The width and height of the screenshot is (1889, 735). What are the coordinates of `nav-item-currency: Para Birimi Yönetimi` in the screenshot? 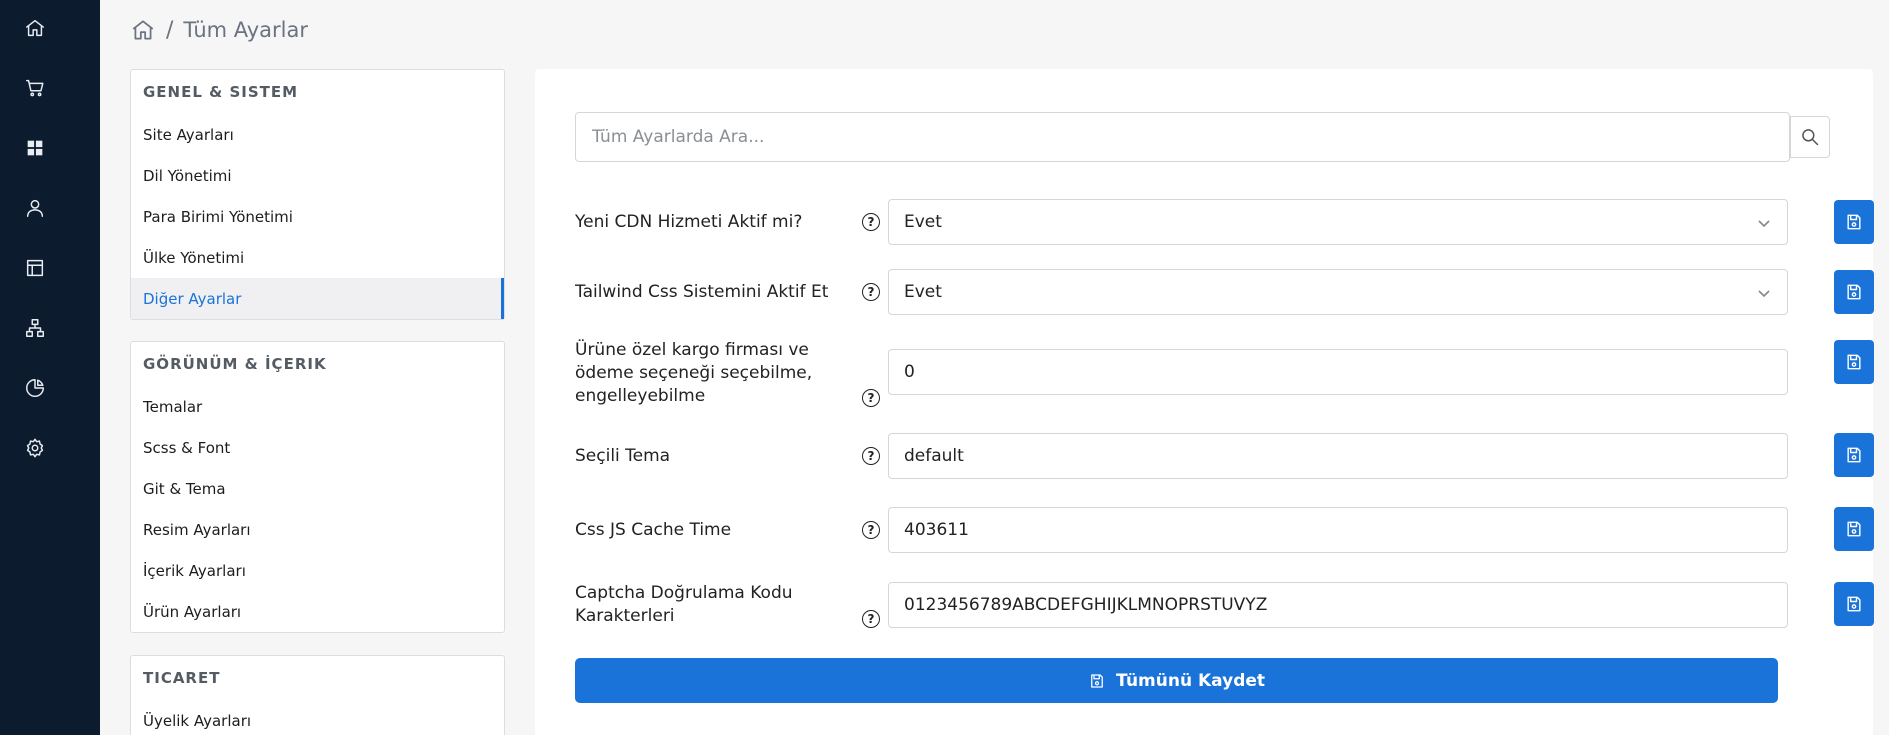 It's located at (317, 216).